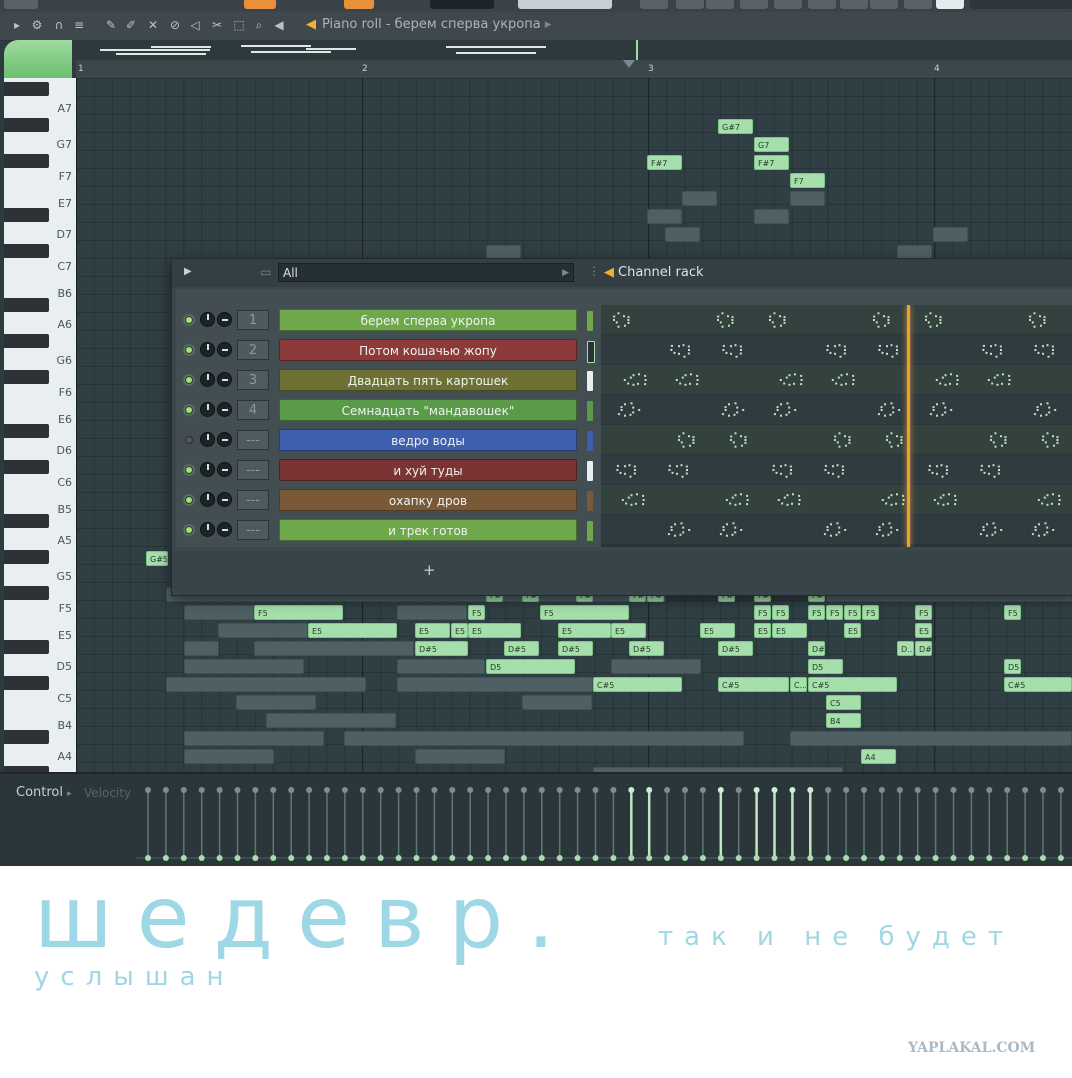 The height and width of the screenshot is (1078, 1072). What do you see at coordinates (175, 25) in the screenshot?
I see `mute-tool-icon: ⊘` at bounding box center [175, 25].